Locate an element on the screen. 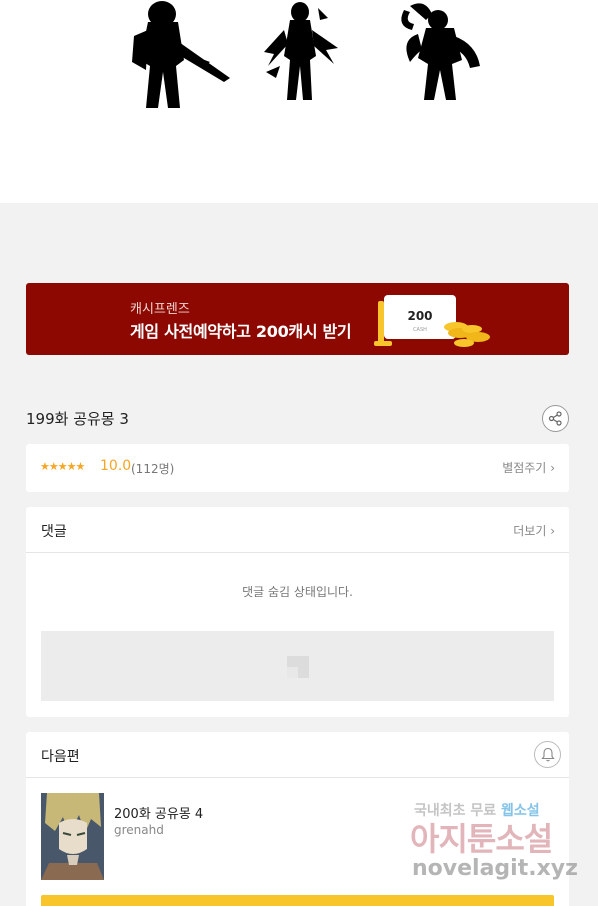  silhouette-figure-hood is located at coordinates (440, 51).